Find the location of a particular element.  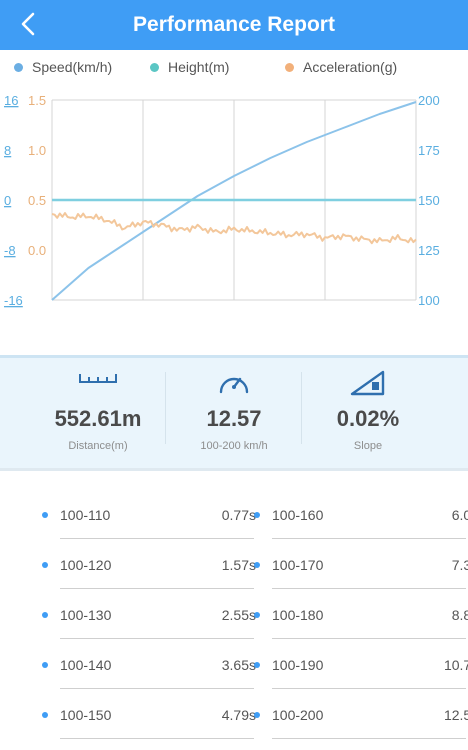

split-time: 4.79s is located at coordinates (238, 715).